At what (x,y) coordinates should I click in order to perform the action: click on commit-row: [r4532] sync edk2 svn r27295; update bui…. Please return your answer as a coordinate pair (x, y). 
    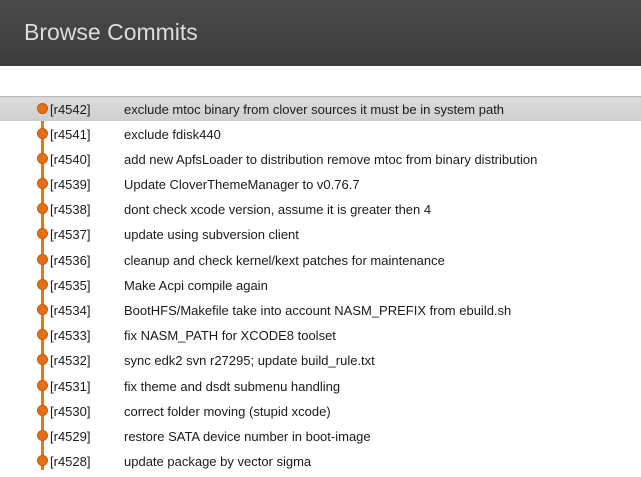
    Looking at the image, I should click on (320, 360).